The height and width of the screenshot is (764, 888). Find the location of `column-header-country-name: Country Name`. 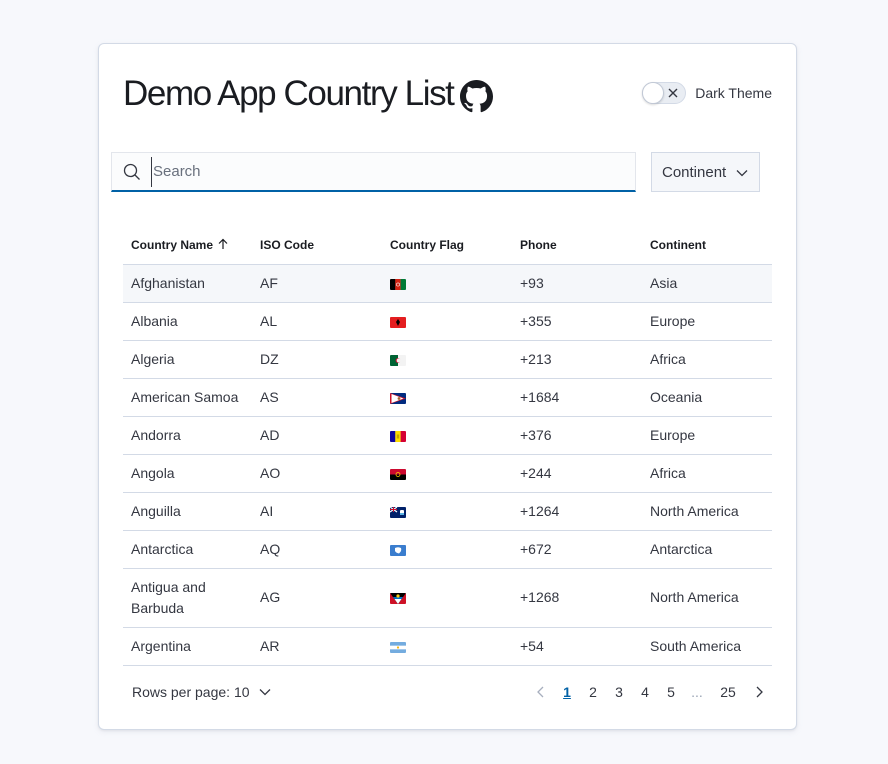

column-header-country-name: Country Name is located at coordinates (187, 245).